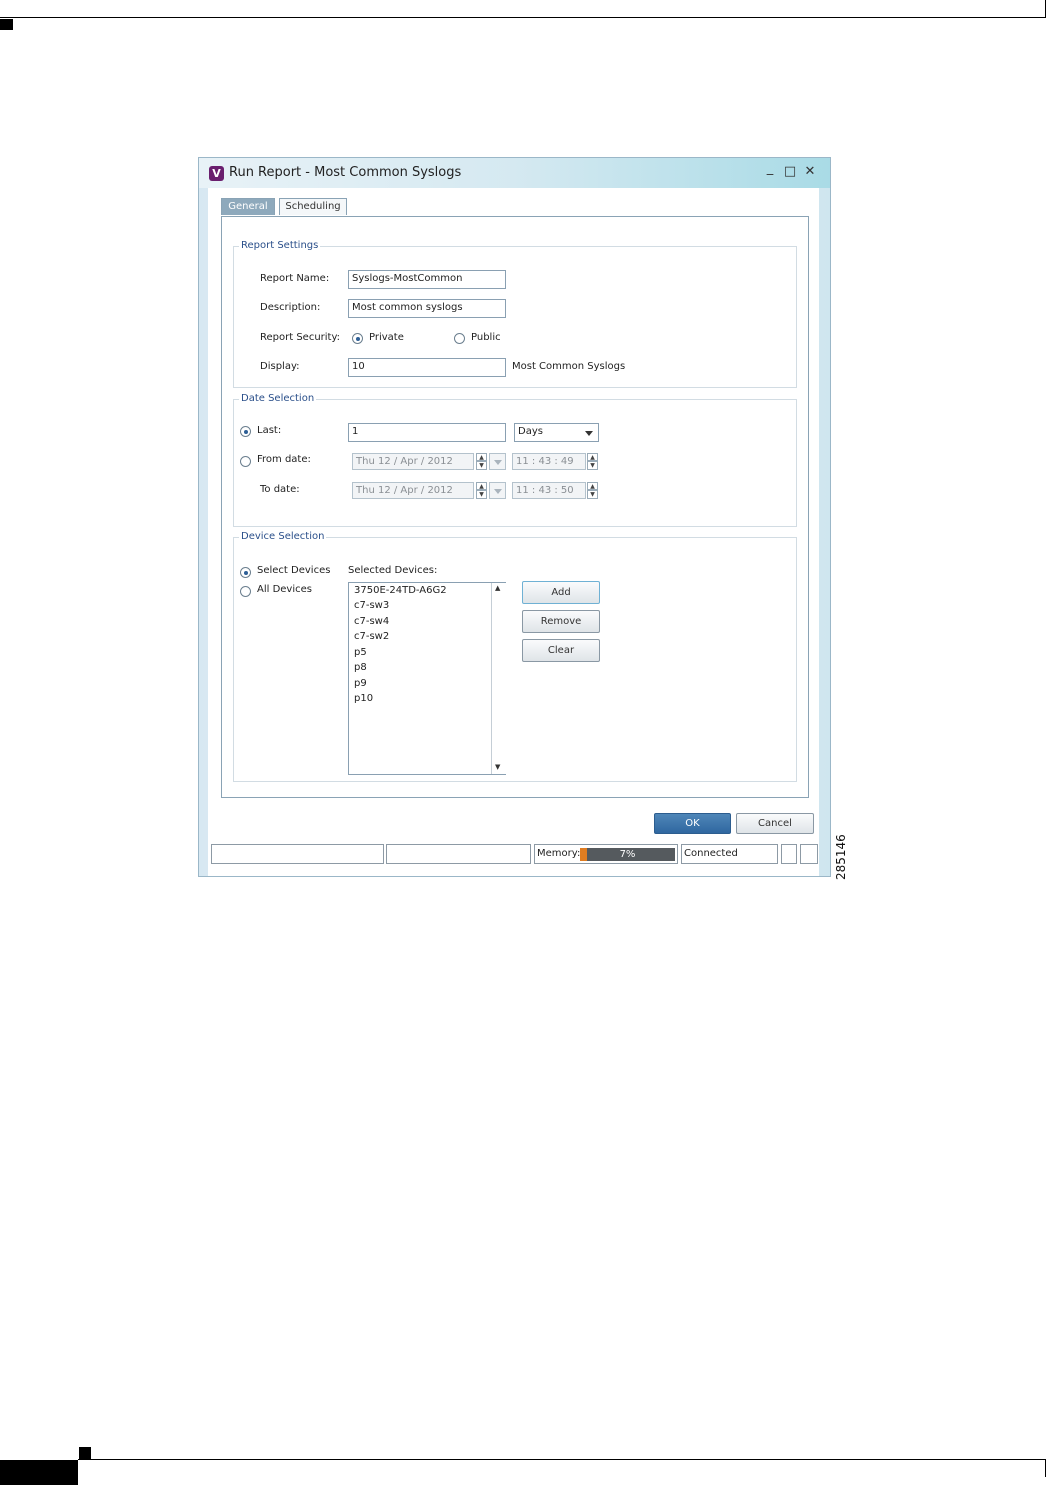  What do you see at coordinates (290, 307) in the screenshot?
I see `description-label: Description:` at bounding box center [290, 307].